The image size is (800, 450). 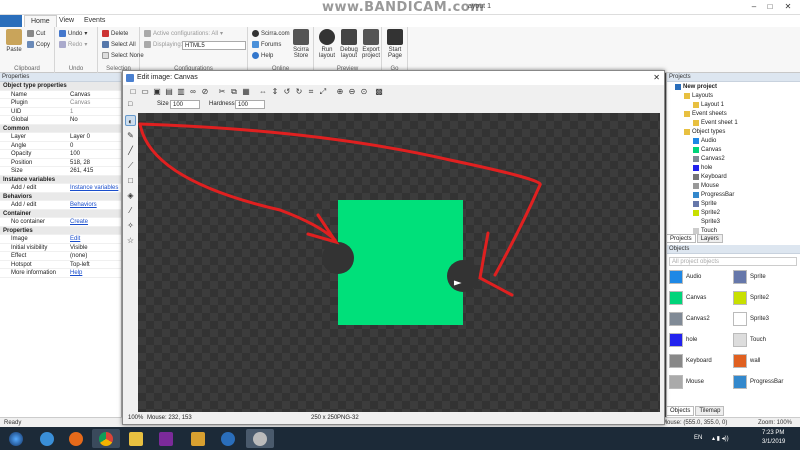 What do you see at coordinates (60, 146) in the screenshot?
I see `property-row: Angle 0` at bounding box center [60, 146].